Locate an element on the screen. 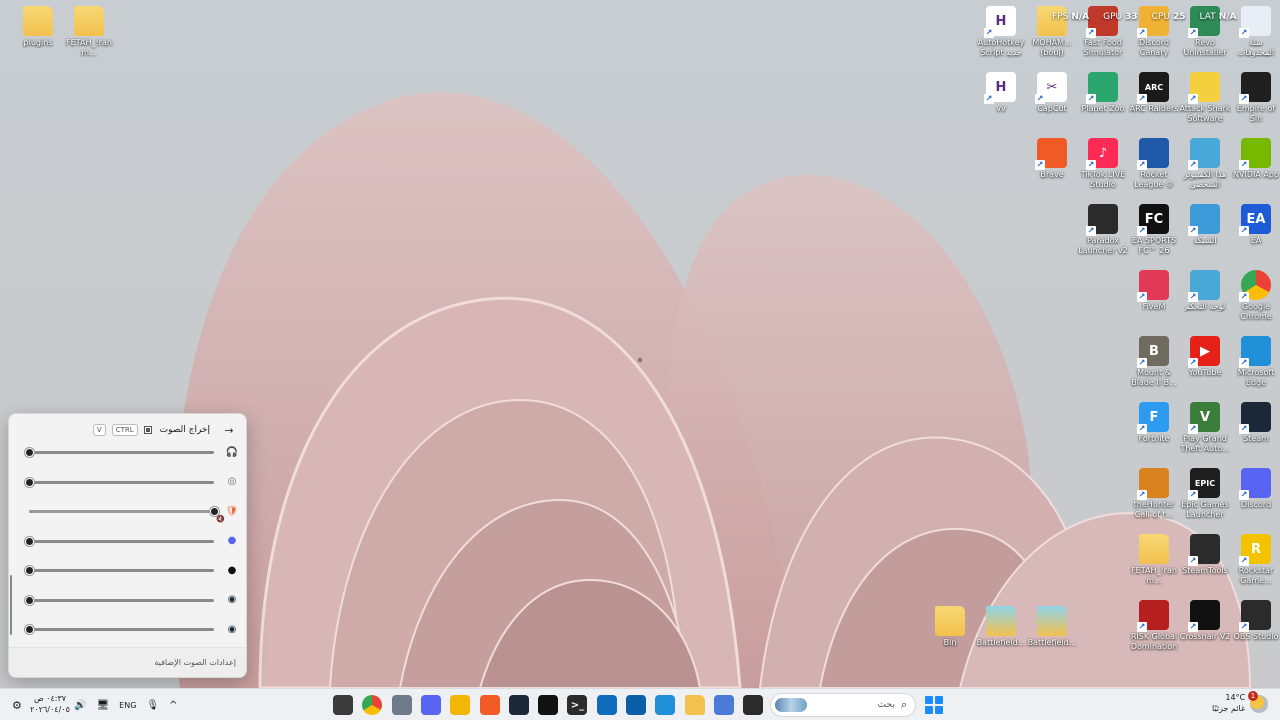  desktop-shortcut: SteamTools is located at coordinates (1205, 553).